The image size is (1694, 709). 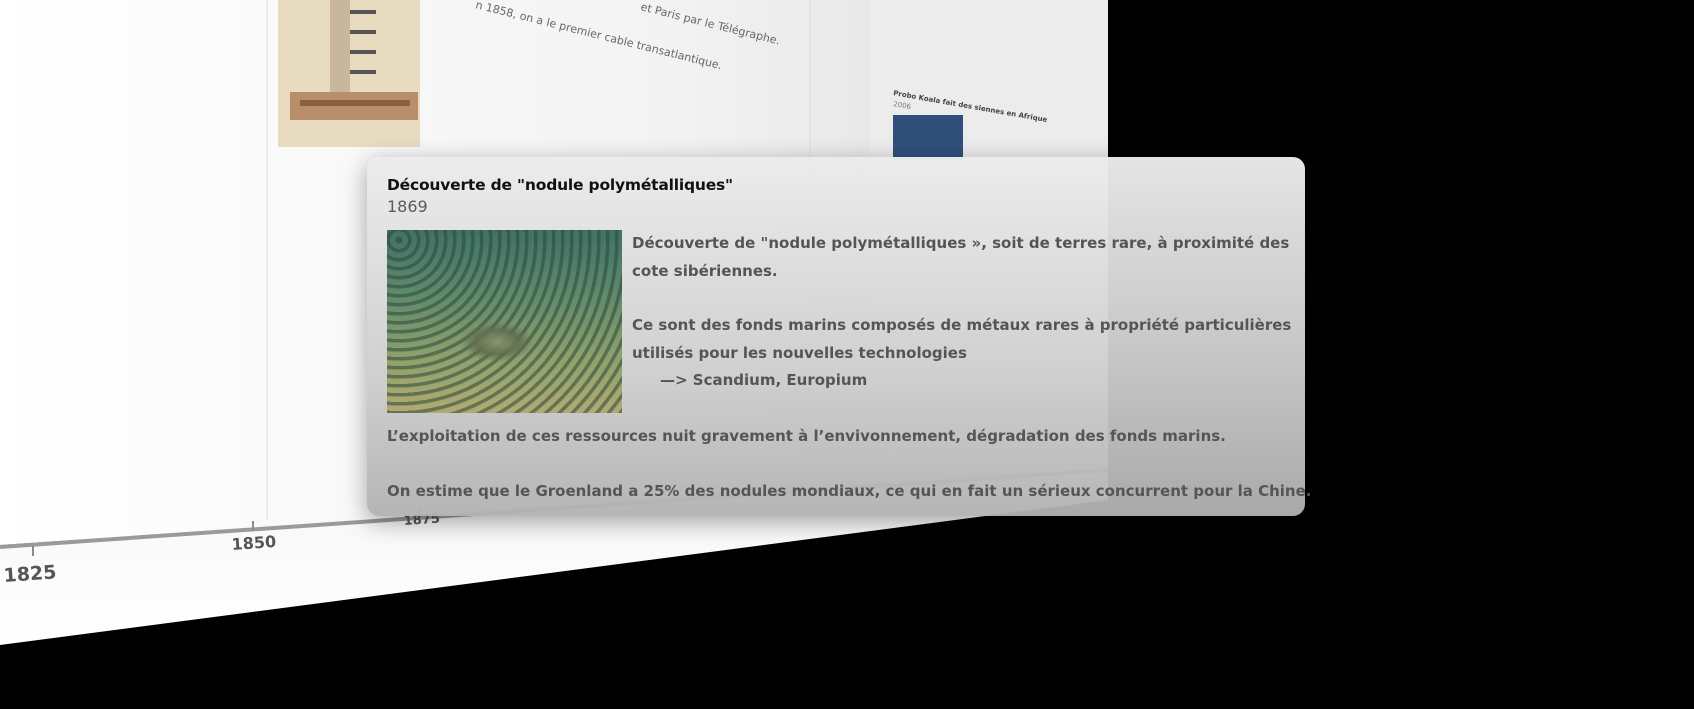 I want to click on axis-label-1850: 1850, so click(x=254, y=543).